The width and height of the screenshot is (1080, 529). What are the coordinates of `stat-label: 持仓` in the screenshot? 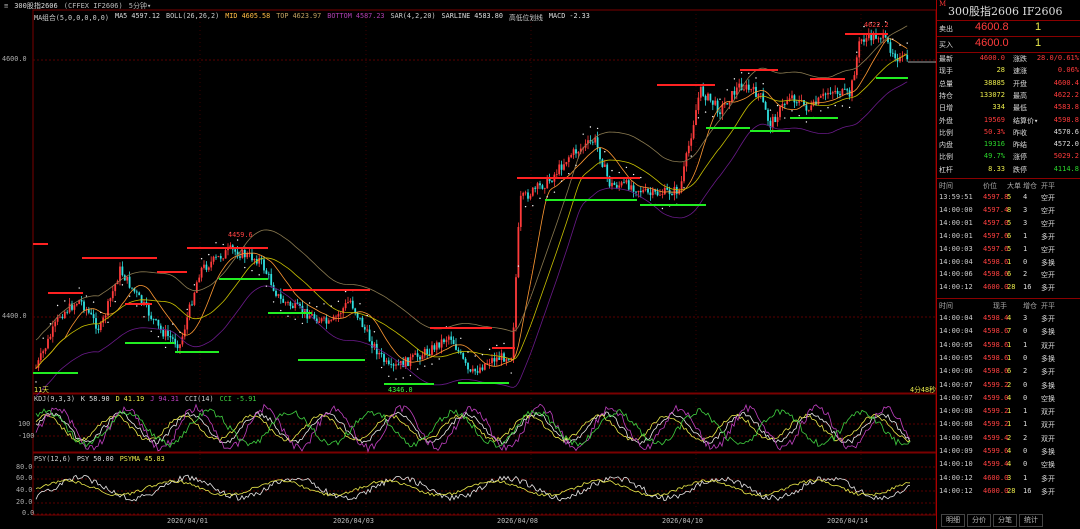 It's located at (946, 95).